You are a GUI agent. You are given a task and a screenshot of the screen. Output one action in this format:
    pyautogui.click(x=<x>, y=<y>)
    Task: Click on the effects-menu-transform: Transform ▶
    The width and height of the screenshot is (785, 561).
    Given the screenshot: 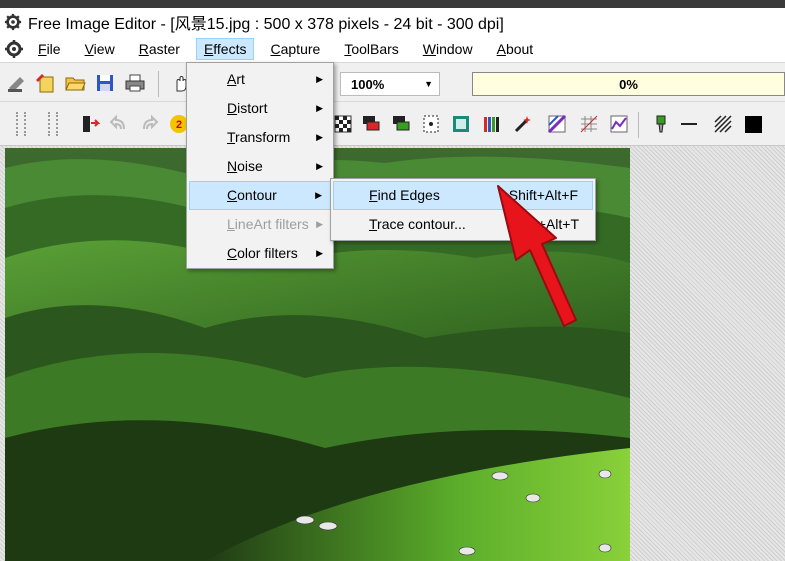 What is the action you would take?
    pyautogui.click(x=260, y=137)
    